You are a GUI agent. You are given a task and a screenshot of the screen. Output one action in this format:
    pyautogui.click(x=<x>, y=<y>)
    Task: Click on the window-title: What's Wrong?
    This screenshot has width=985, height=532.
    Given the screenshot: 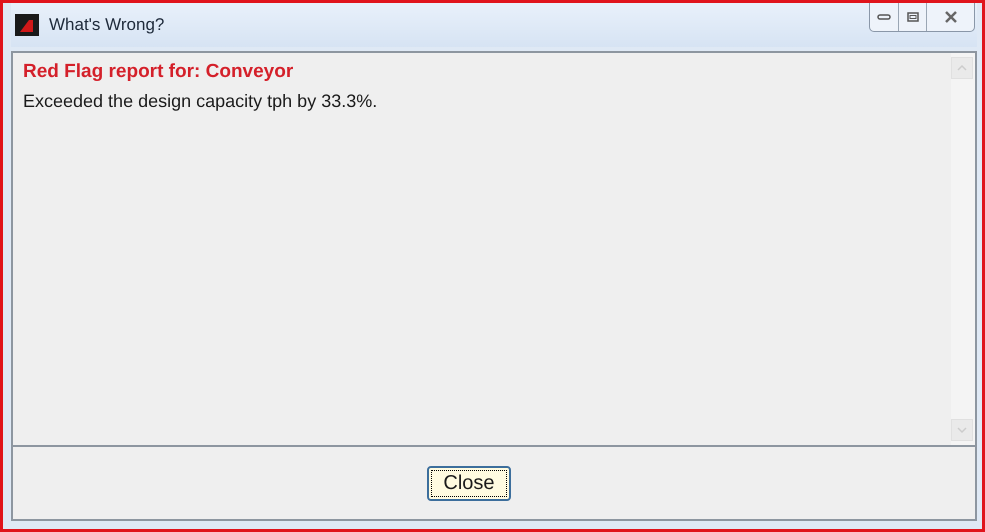 What is the action you would take?
    pyautogui.click(x=106, y=25)
    